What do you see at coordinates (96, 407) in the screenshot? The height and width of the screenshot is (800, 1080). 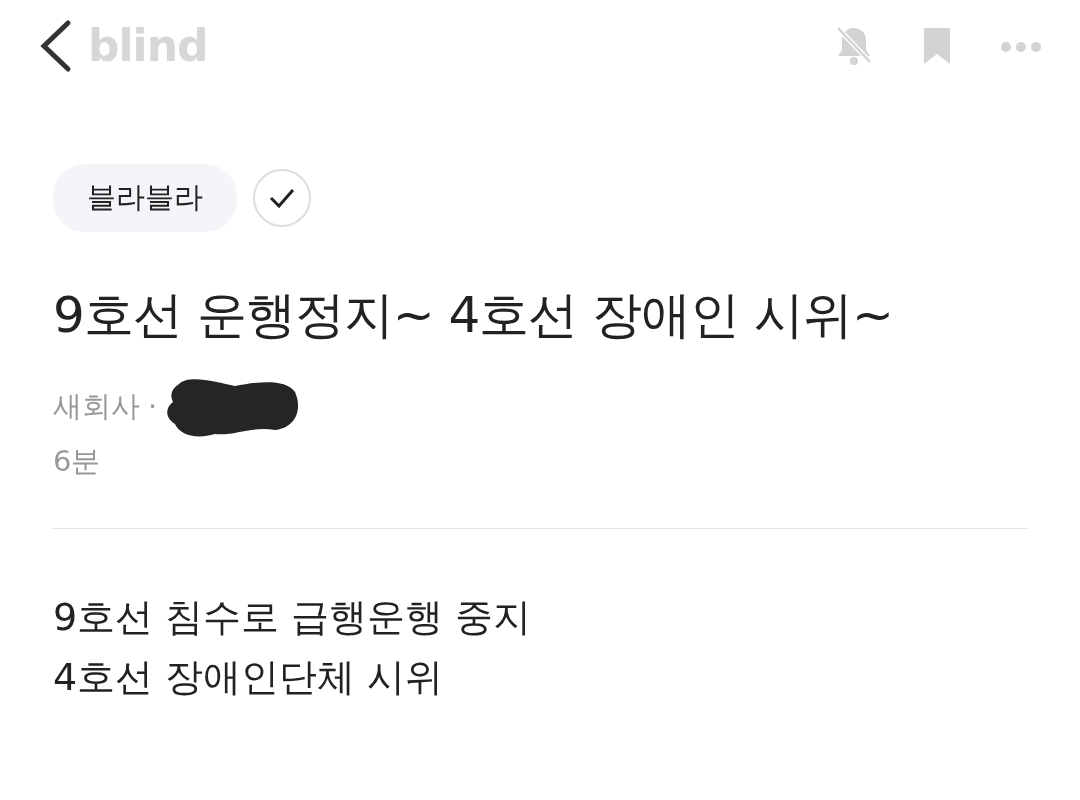 I see `company-name: 새회사` at bounding box center [96, 407].